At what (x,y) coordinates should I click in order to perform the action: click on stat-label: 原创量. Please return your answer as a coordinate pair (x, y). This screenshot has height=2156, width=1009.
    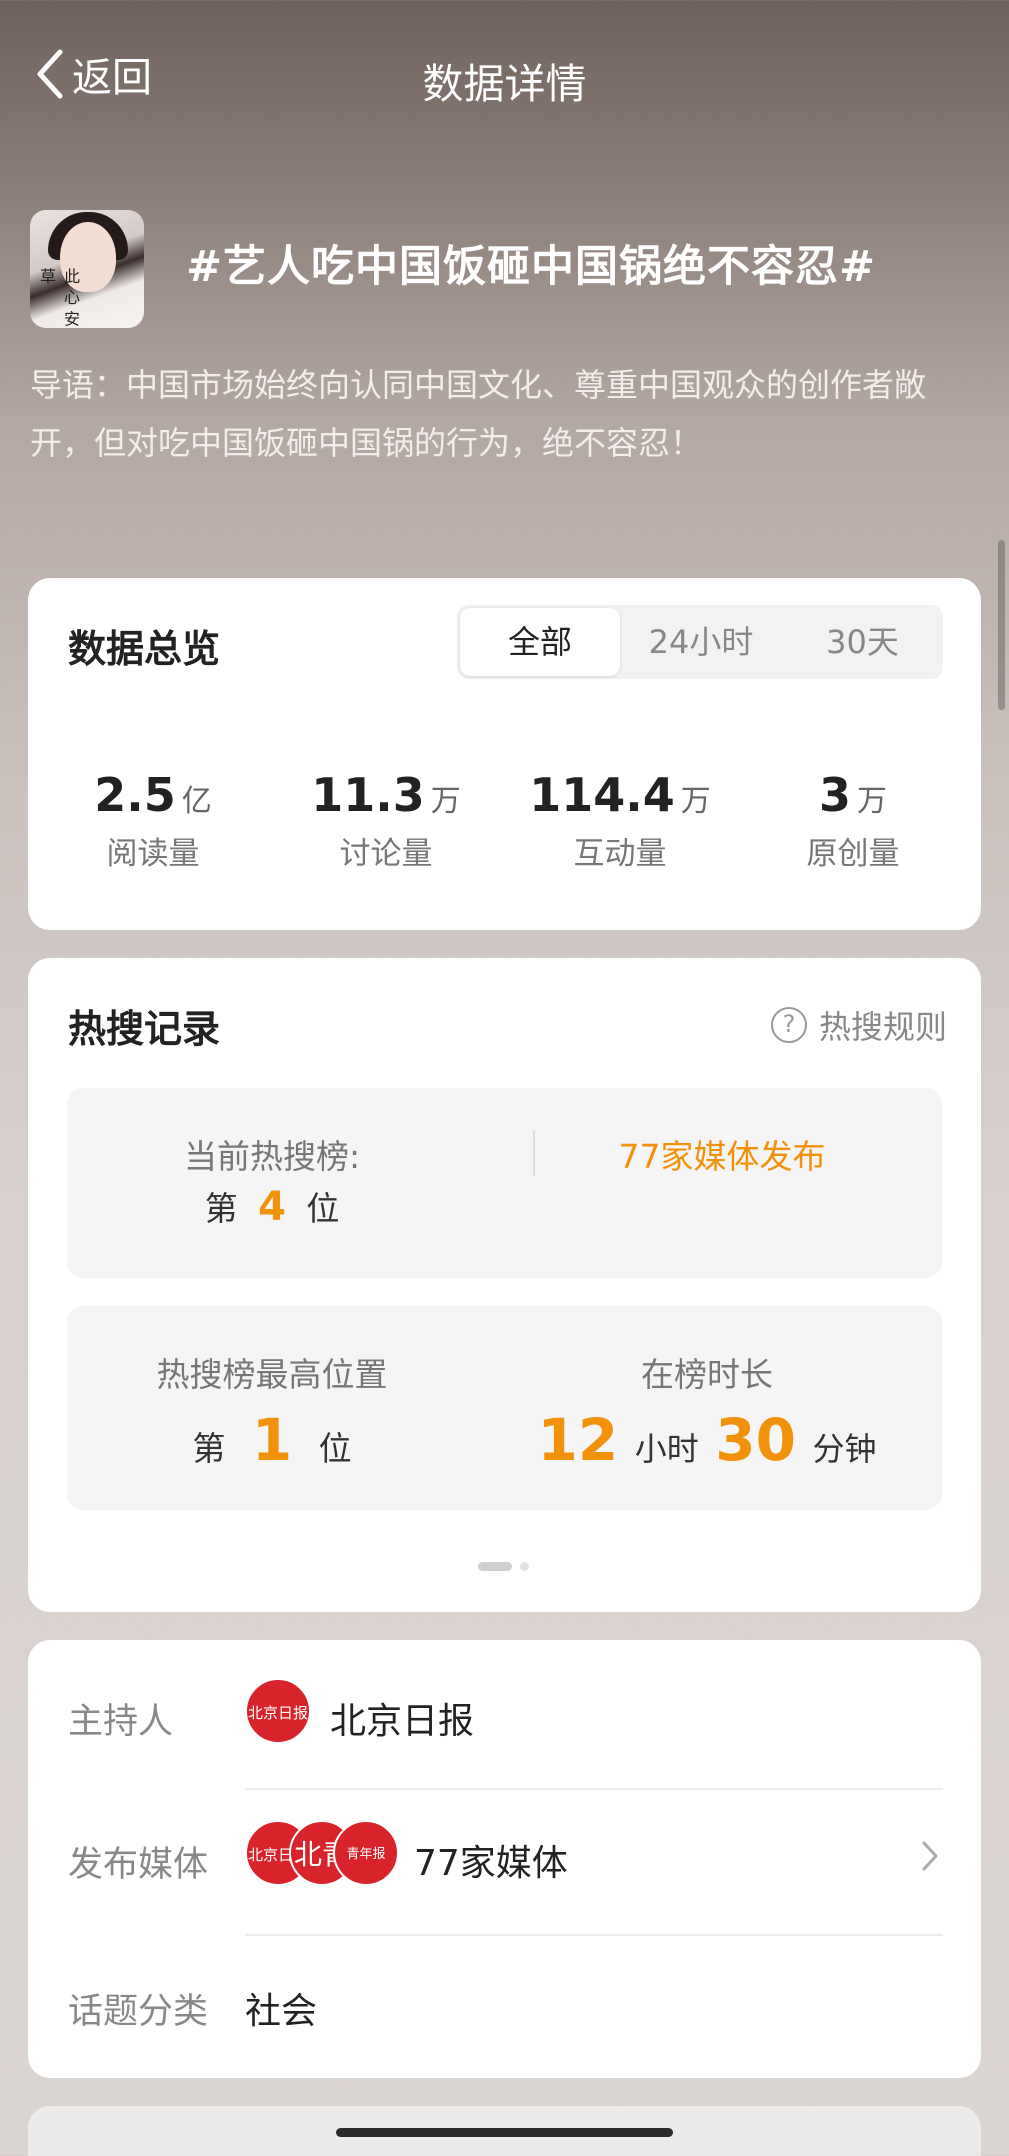
    Looking at the image, I should click on (853, 854).